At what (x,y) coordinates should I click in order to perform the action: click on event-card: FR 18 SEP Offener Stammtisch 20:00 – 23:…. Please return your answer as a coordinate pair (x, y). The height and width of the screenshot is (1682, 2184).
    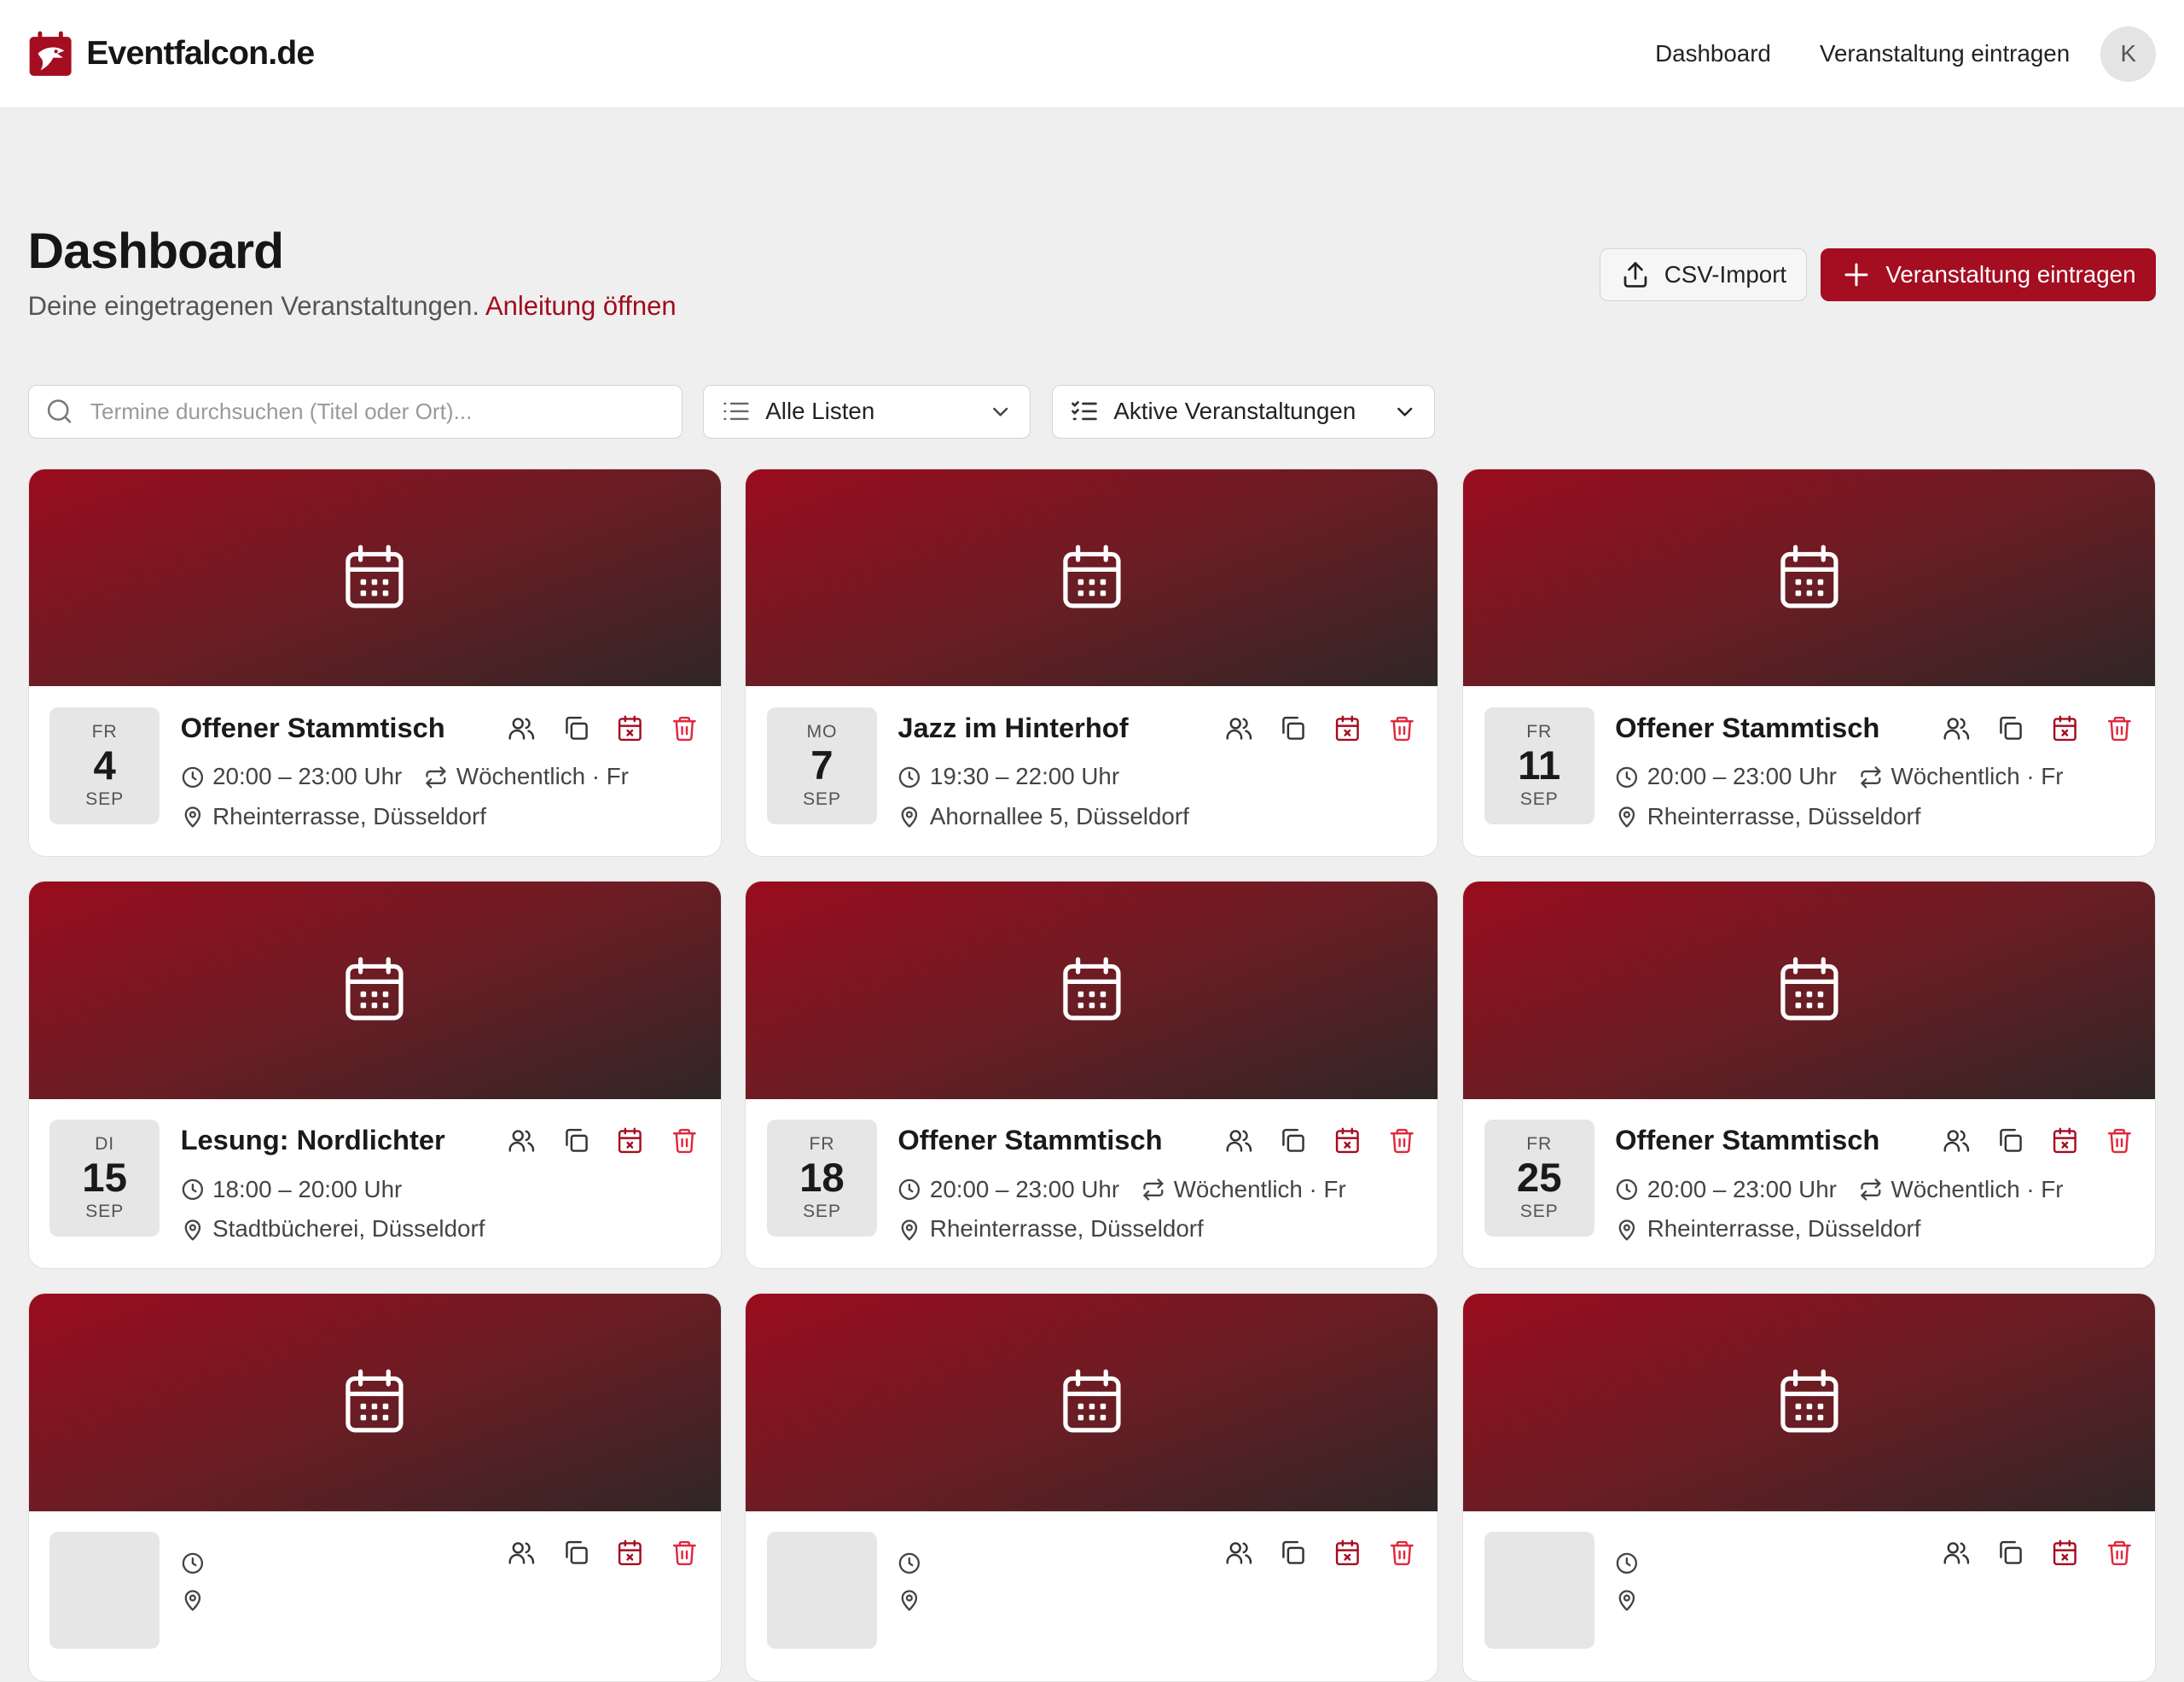
    Looking at the image, I should click on (1092, 1075).